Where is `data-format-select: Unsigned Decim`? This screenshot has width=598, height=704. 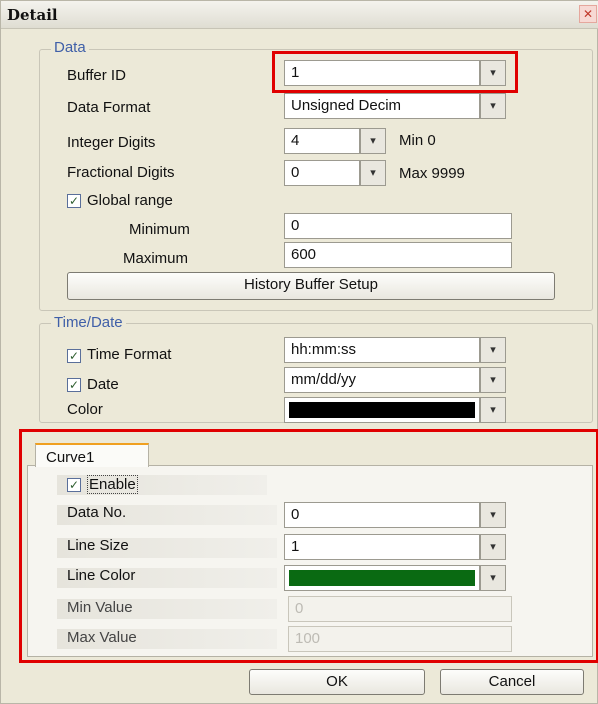
data-format-select: Unsigned Decim is located at coordinates (382, 106).